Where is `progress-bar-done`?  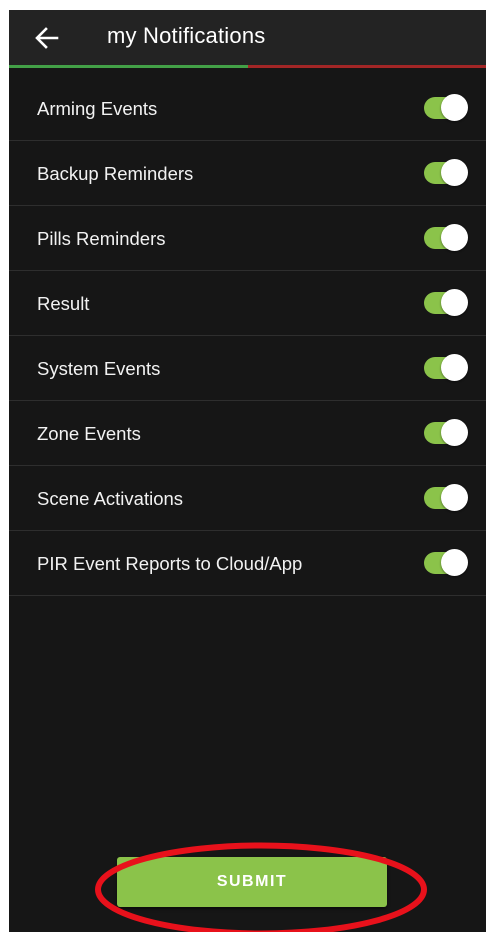 progress-bar-done is located at coordinates (128, 66).